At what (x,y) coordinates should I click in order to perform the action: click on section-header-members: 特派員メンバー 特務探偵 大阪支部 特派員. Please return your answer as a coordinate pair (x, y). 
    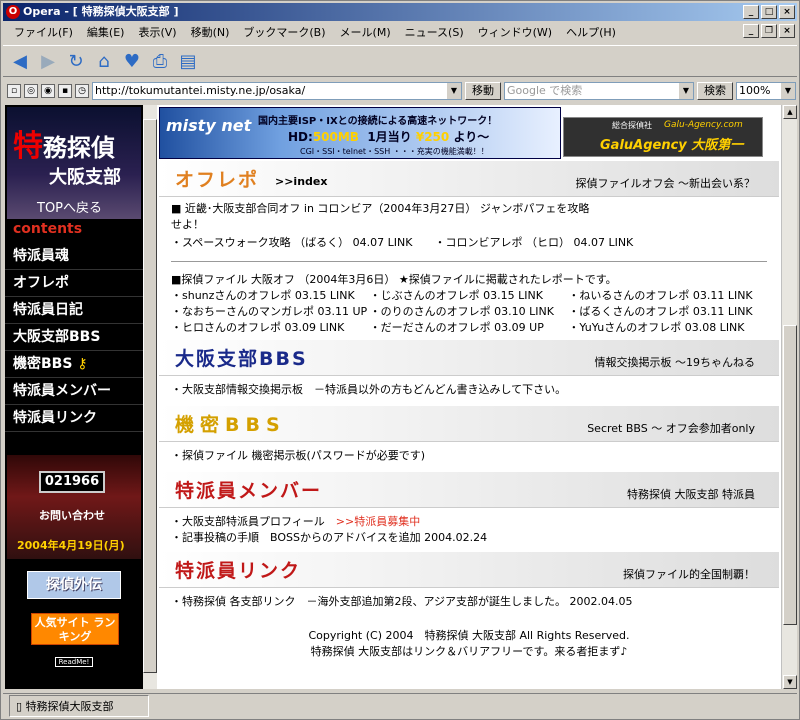
    Looking at the image, I should click on (469, 490).